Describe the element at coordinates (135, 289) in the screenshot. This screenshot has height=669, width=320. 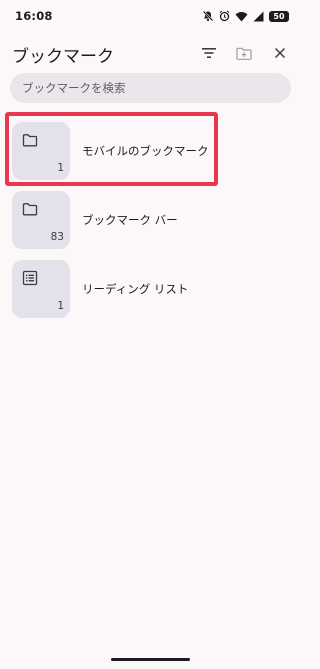
I see `bookmark-label: リーディング リスト` at that location.